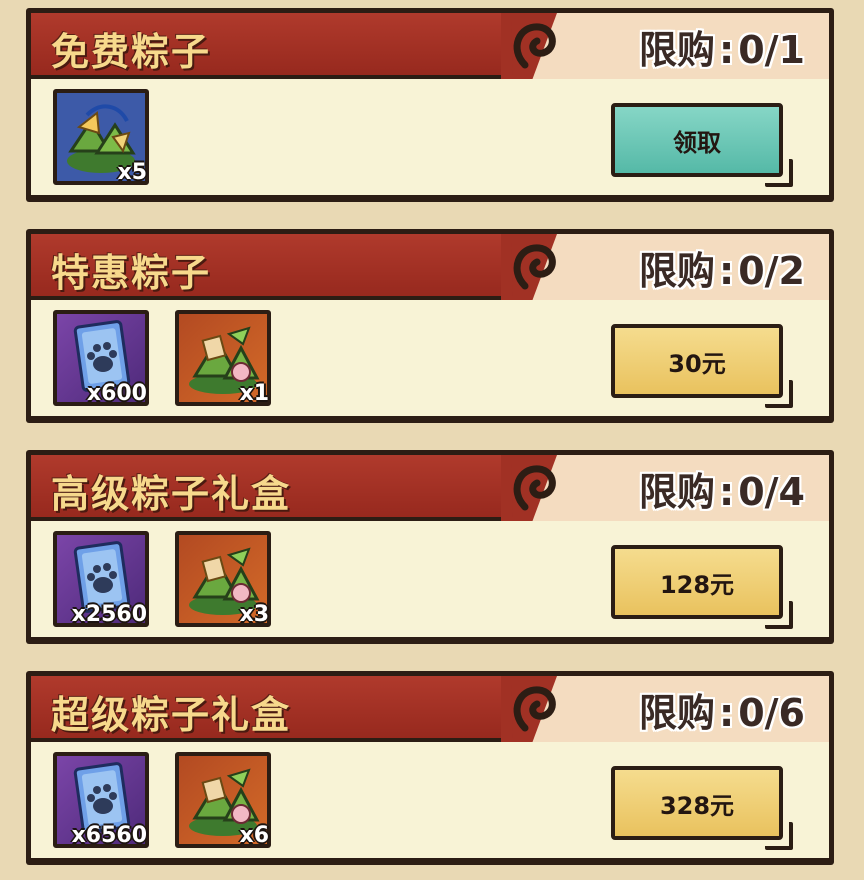 This screenshot has width=864, height=880. Describe the element at coordinates (101, 137) in the screenshot. I see `reward-item: x5` at that location.